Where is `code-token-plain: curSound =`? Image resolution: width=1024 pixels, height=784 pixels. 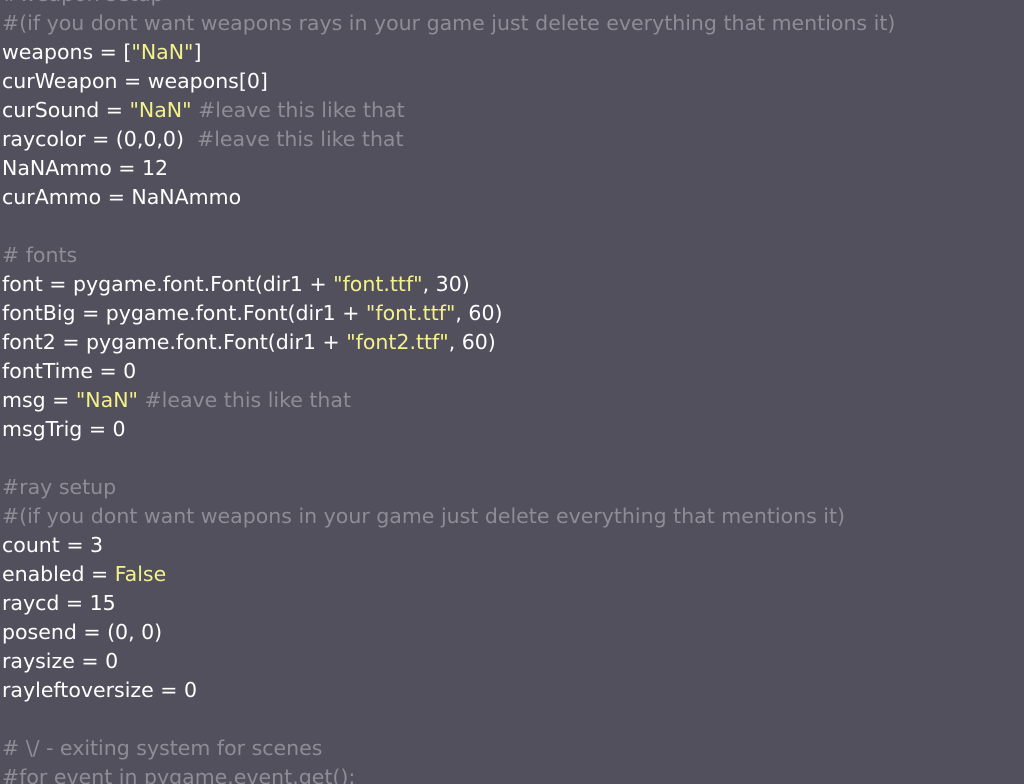 code-token-plain: curSound = is located at coordinates (66, 110).